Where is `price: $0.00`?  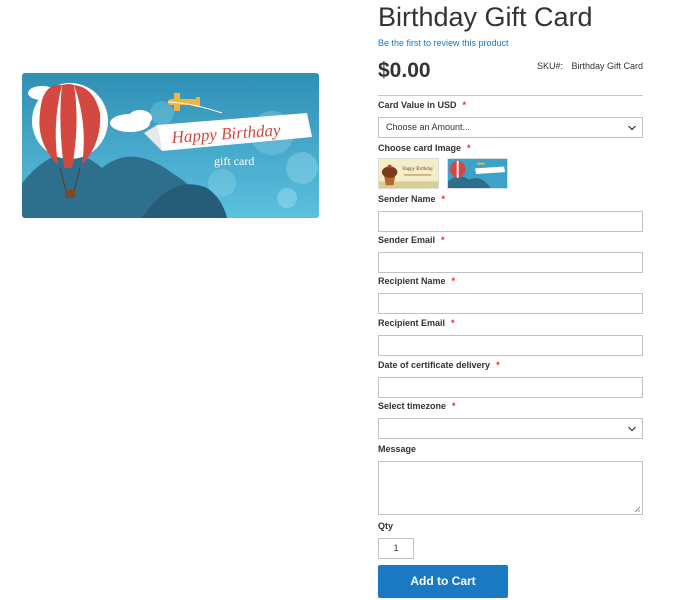
price: $0.00 is located at coordinates (404, 70).